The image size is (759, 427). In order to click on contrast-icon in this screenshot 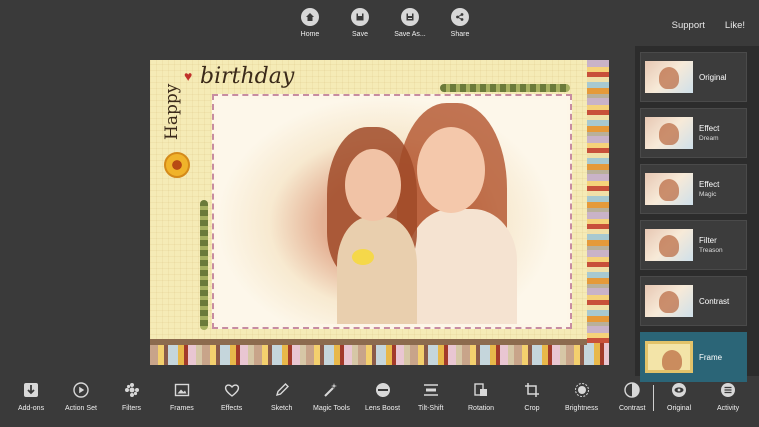, I will do `click(632, 390)`.